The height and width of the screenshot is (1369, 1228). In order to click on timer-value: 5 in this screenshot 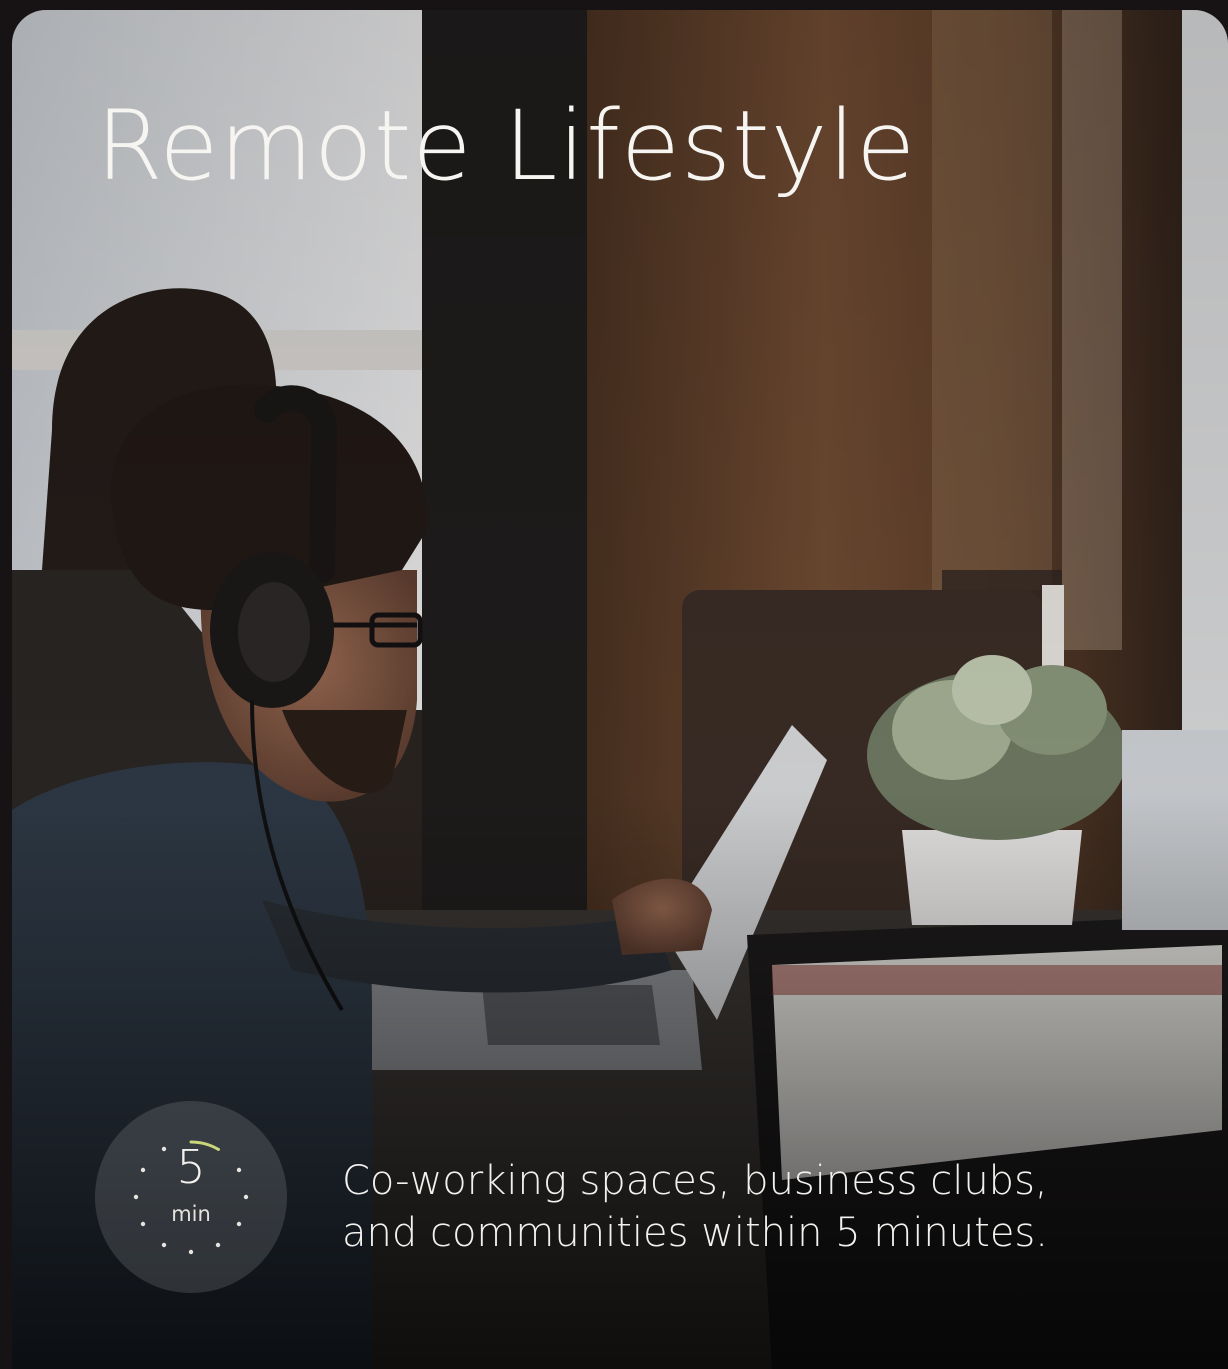, I will do `click(191, 1167)`.